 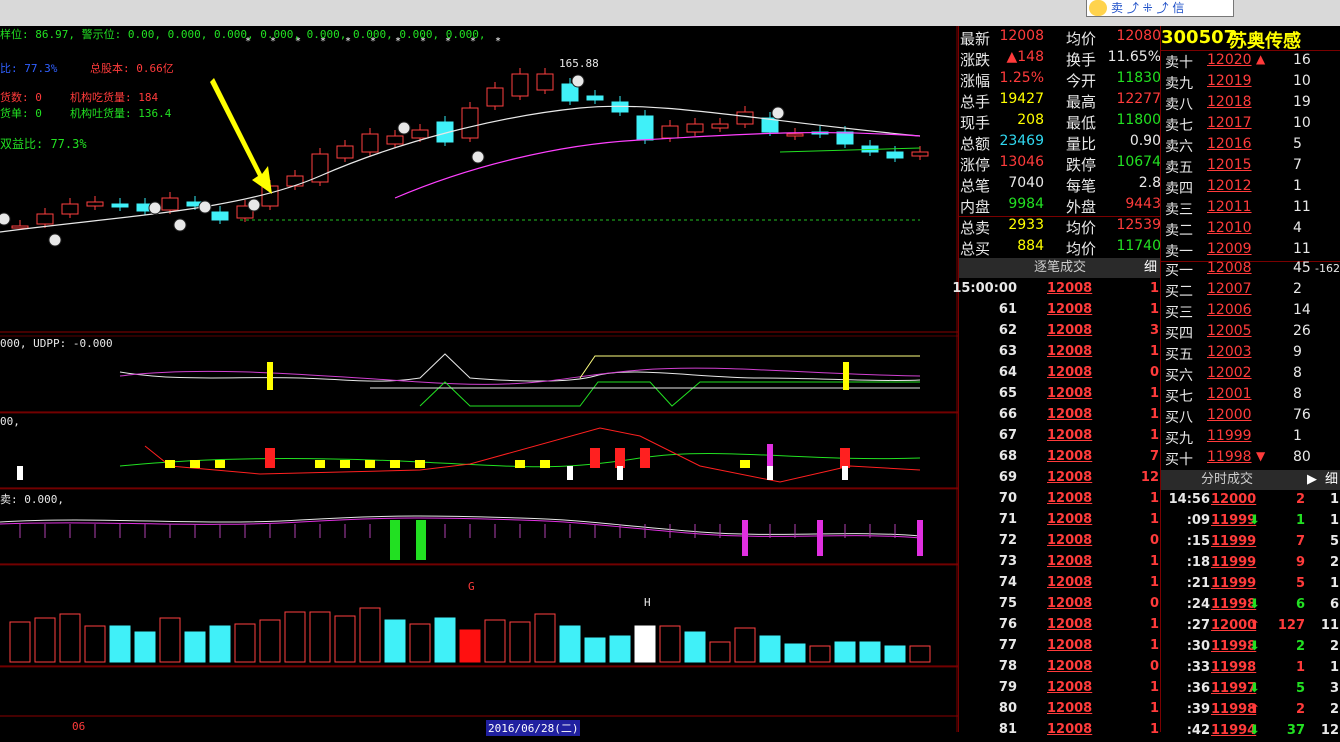 I want to click on tick-time: 80, so click(x=1007, y=708).